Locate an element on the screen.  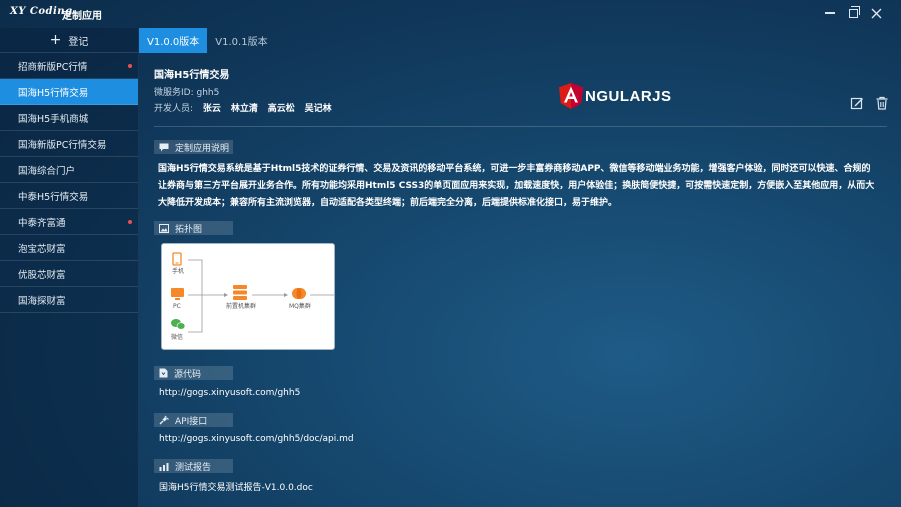
tab-v1-0-1: V1.0.1版本 is located at coordinates (241, 40).